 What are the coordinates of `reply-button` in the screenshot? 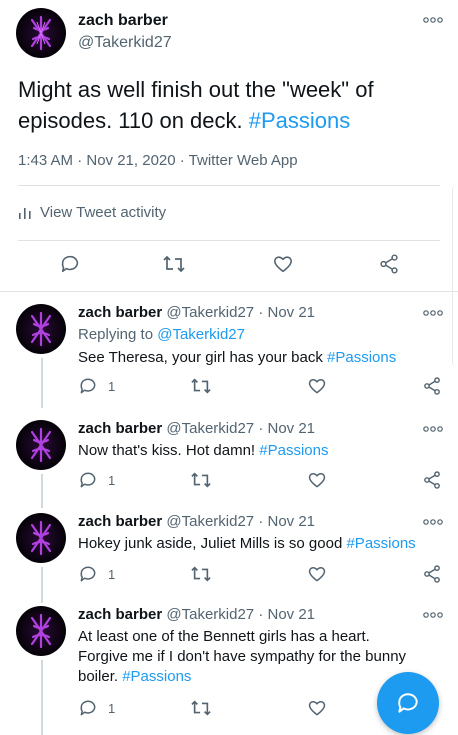 It's located at (70, 264).